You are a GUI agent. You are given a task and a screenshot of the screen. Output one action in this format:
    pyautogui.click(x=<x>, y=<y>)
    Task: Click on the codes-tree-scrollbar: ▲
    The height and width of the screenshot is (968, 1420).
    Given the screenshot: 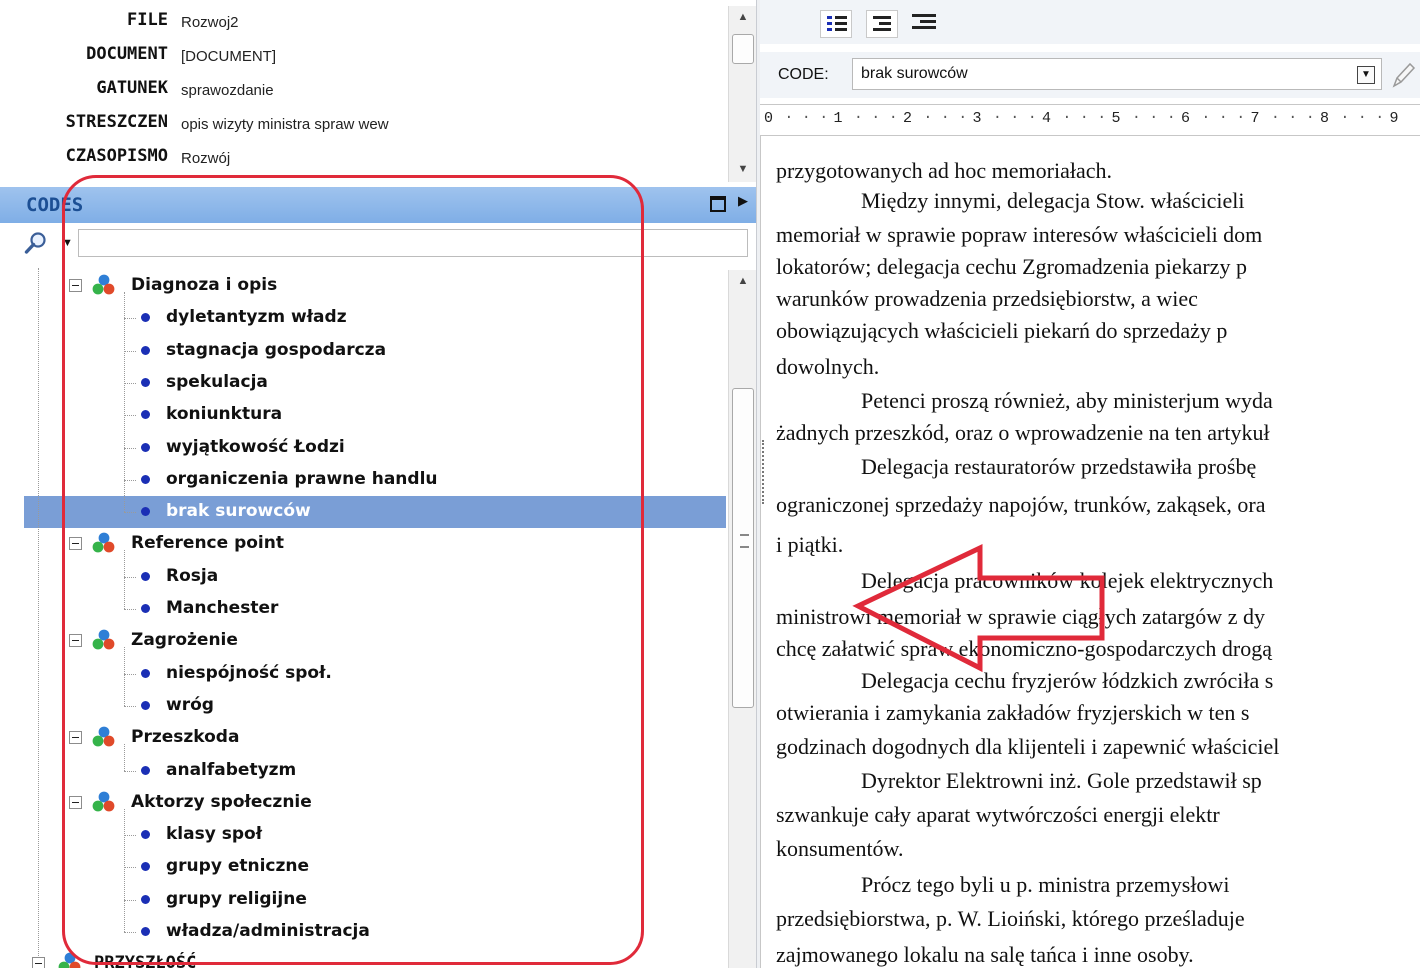 What is the action you would take?
    pyautogui.click(x=742, y=619)
    